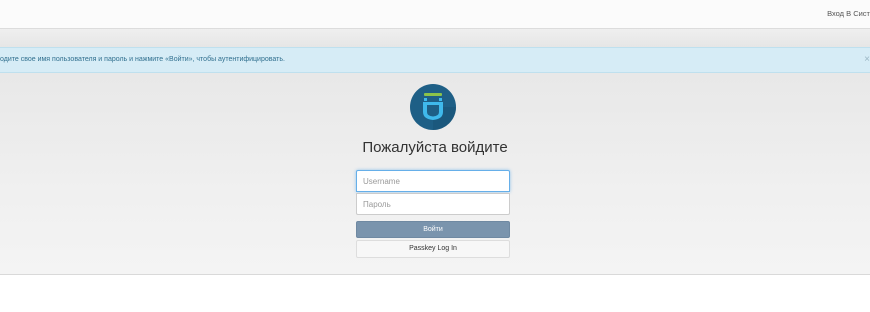 This screenshot has height=312, width=870. What do you see at coordinates (435, 14) in the screenshot?
I see `top-navbar: Вход В Сист` at bounding box center [435, 14].